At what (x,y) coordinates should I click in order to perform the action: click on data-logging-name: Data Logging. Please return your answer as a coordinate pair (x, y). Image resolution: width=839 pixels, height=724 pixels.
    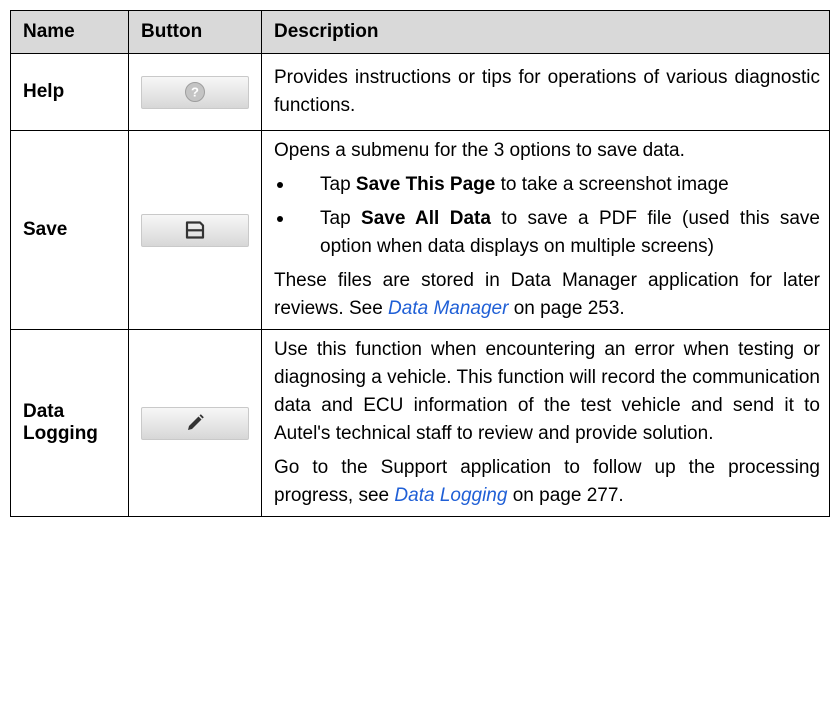
    Looking at the image, I should click on (69, 423).